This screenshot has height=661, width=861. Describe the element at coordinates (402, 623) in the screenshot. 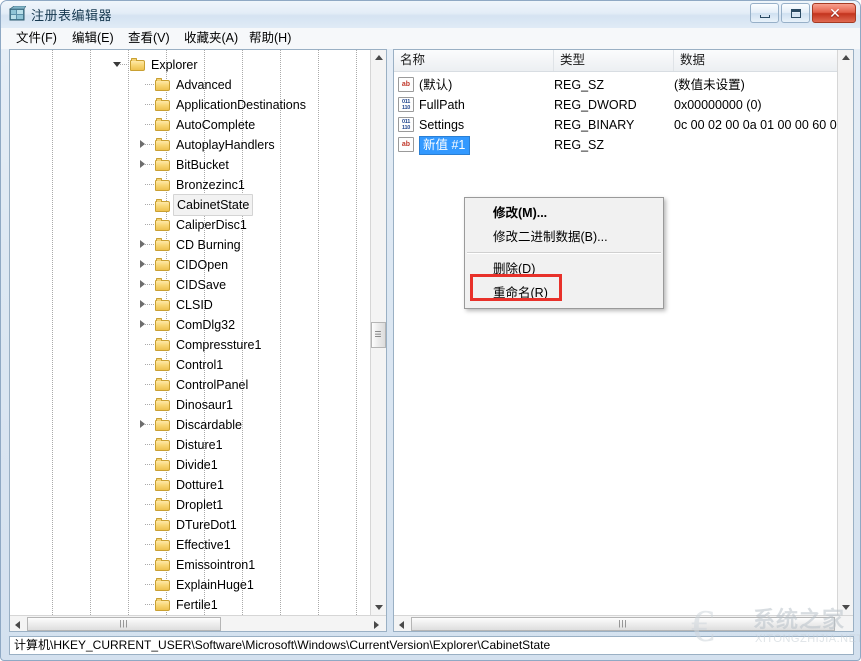

I see `list-scroll-left-button` at that location.